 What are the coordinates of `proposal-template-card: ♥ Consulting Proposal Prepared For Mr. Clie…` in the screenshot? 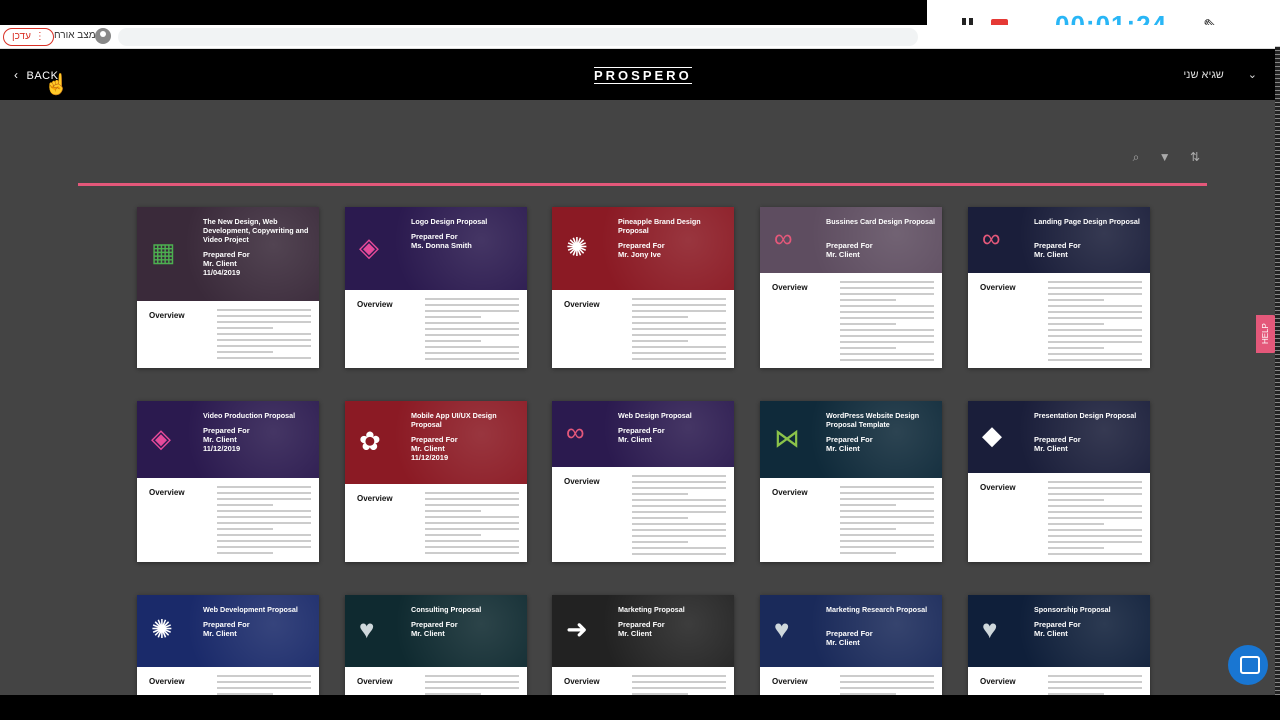 It's located at (436, 645).